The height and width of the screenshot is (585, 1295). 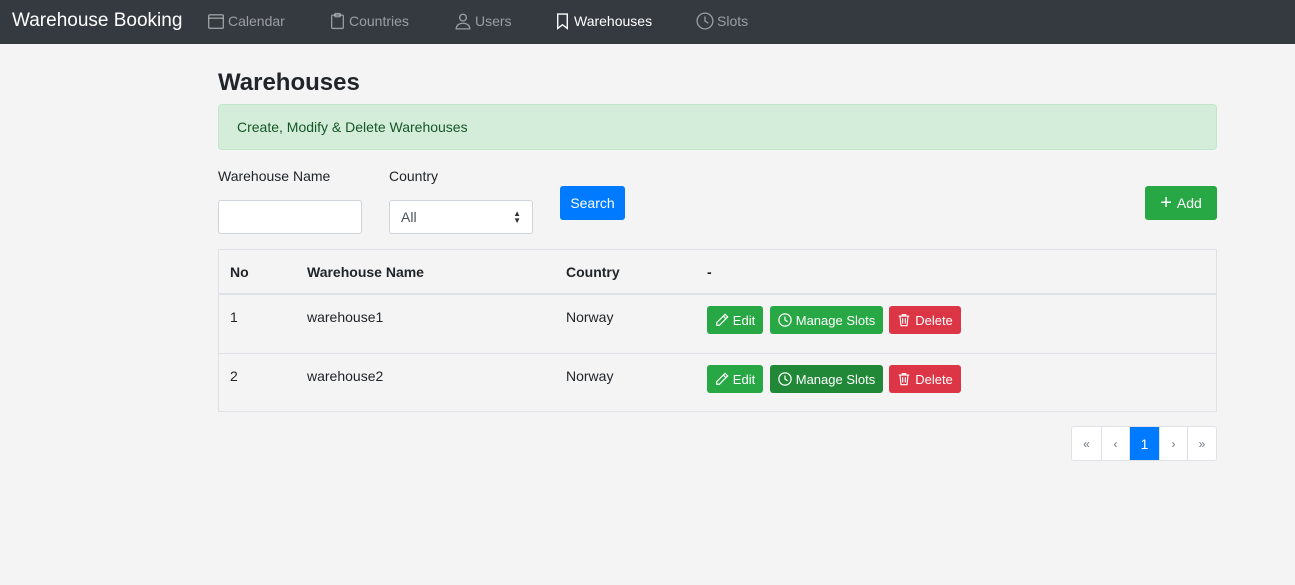 What do you see at coordinates (461, 217) in the screenshot?
I see `country-select: All ▲ ▼` at bounding box center [461, 217].